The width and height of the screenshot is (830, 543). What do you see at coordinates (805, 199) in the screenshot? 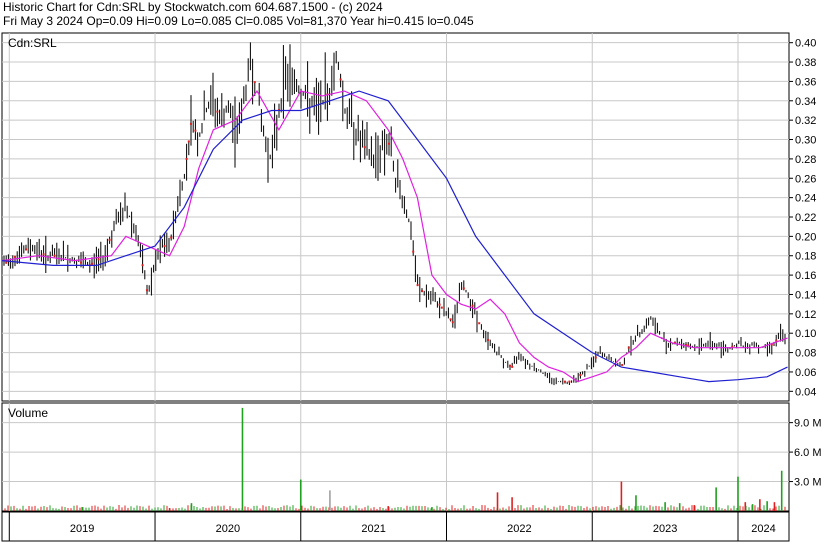
I see `y-tick-label: 0.24` at bounding box center [805, 199].